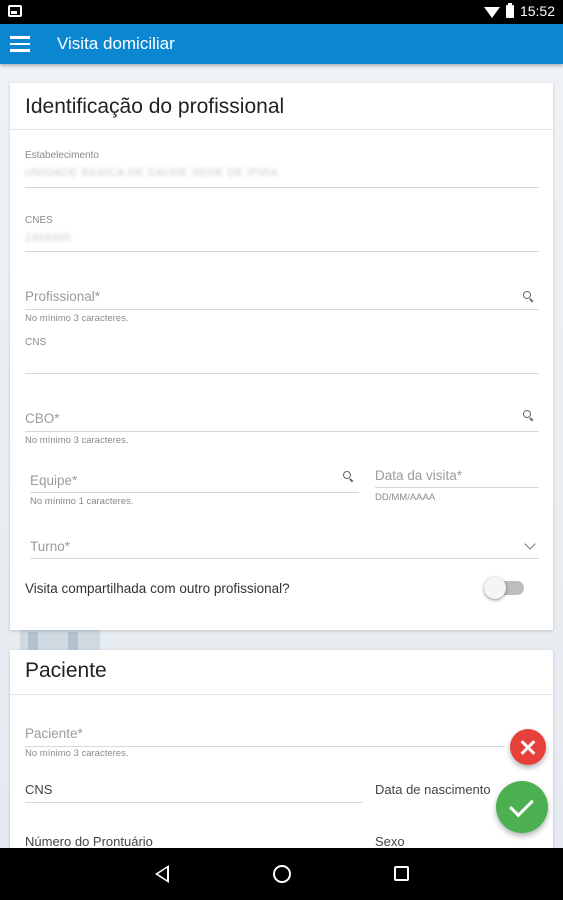  What do you see at coordinates (390, 841) in the screenshot?
I see `sexo-label: Sexo` at bounding box center [390, 841].